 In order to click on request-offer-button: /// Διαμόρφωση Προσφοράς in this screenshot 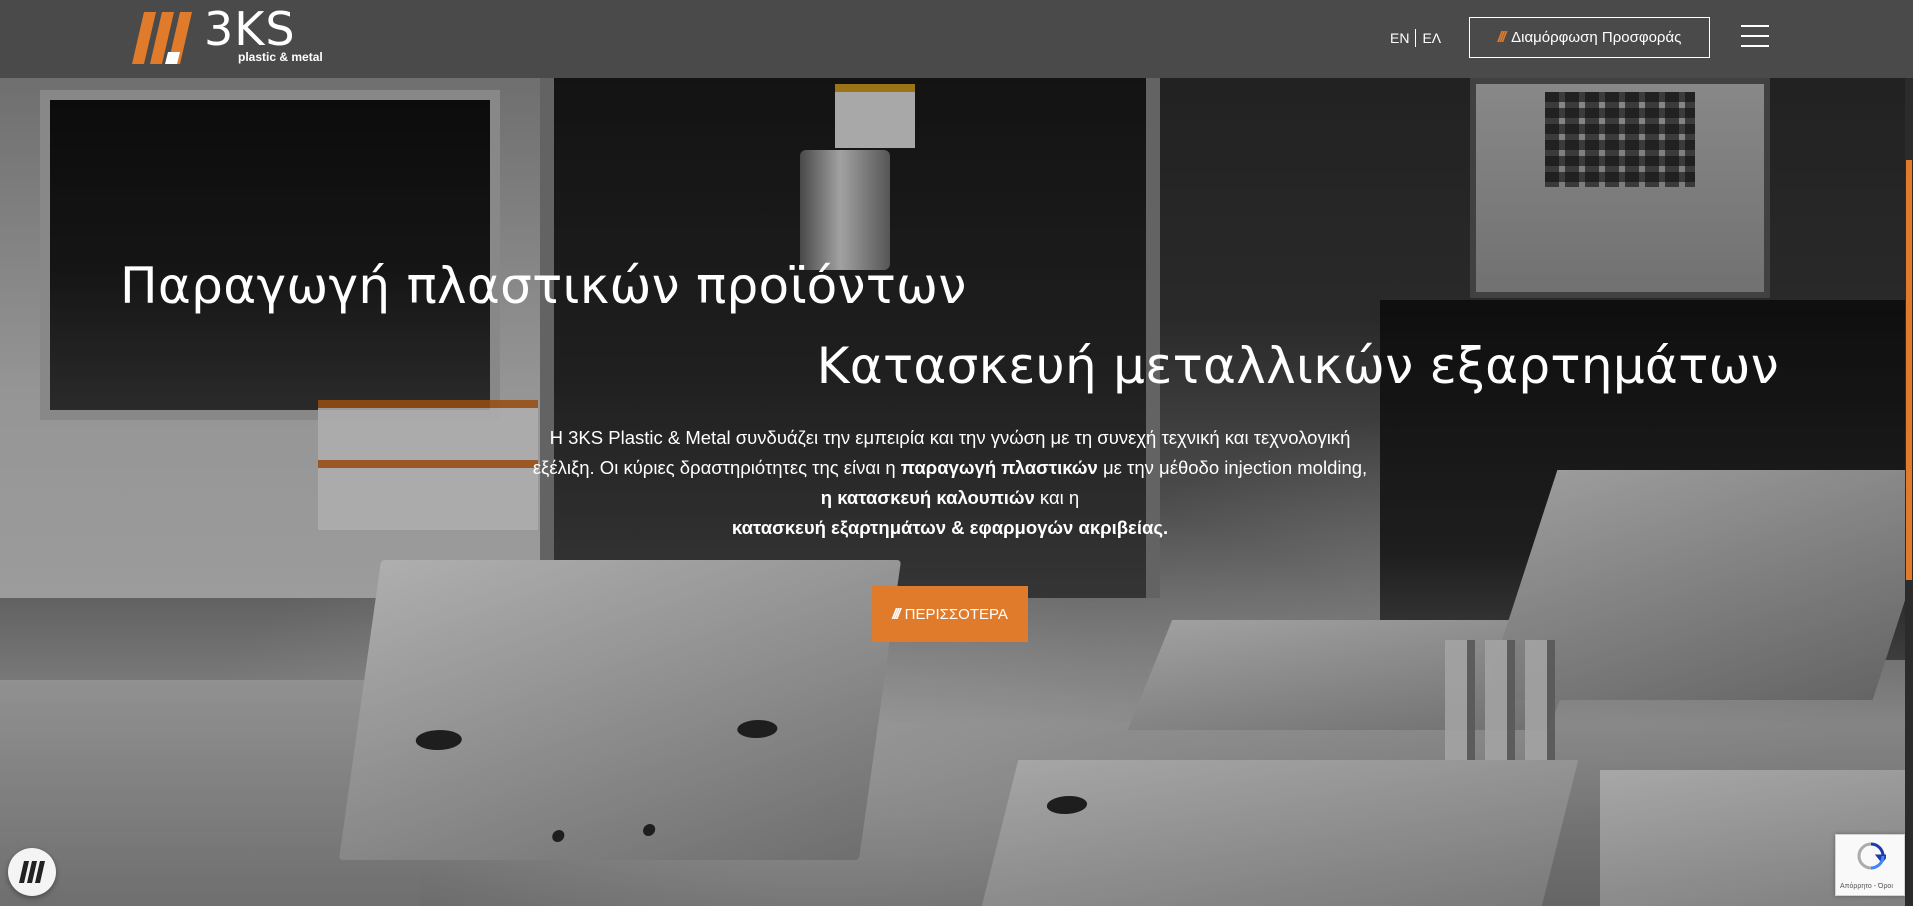, I will do `click(1589, 37)`.